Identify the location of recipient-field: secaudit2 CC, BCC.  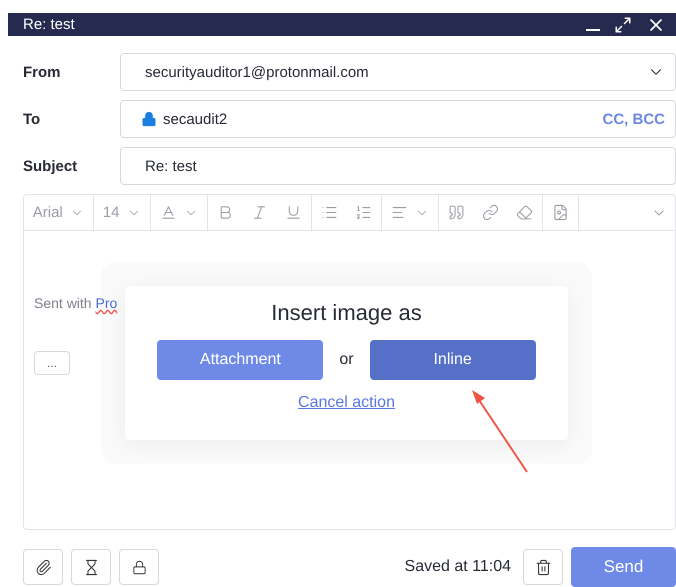
(398, 119).